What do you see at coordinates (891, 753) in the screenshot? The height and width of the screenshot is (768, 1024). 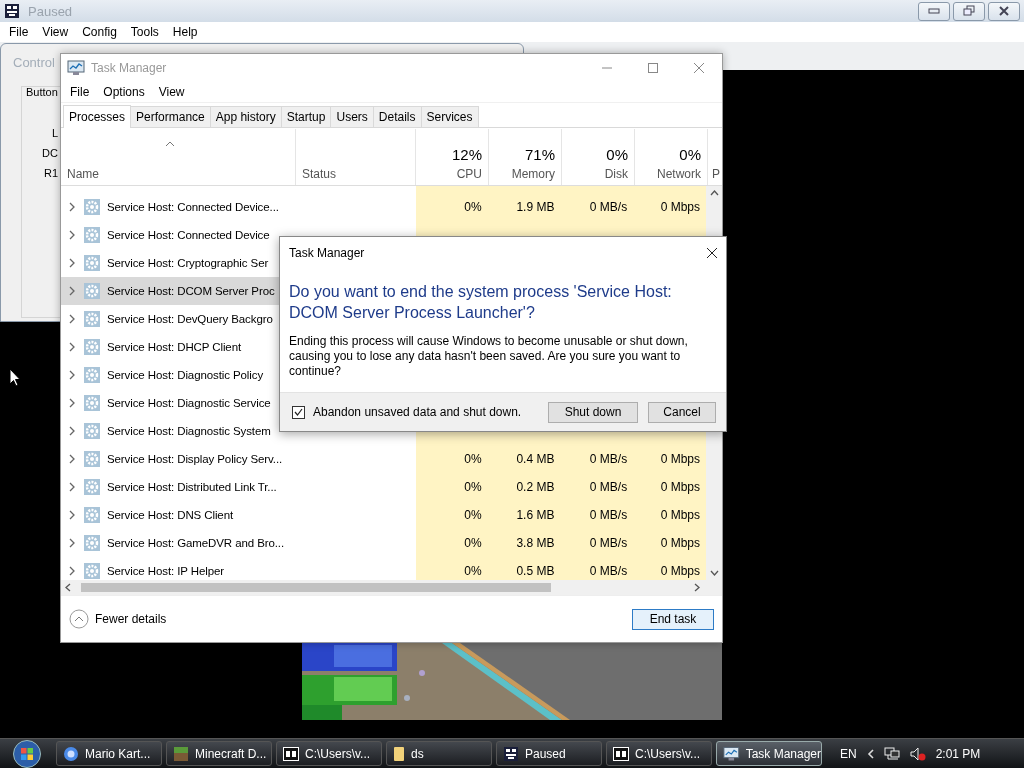 I see `network-icon` at bounding box center [891, 753].